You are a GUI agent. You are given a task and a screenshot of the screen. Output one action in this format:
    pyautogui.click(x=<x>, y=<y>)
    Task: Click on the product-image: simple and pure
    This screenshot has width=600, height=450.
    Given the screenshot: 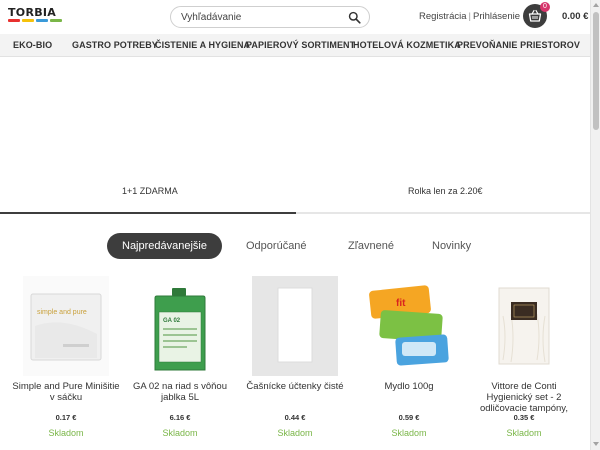 What is the action you would take?
    pyautogui.click(x=66, y=326)
    